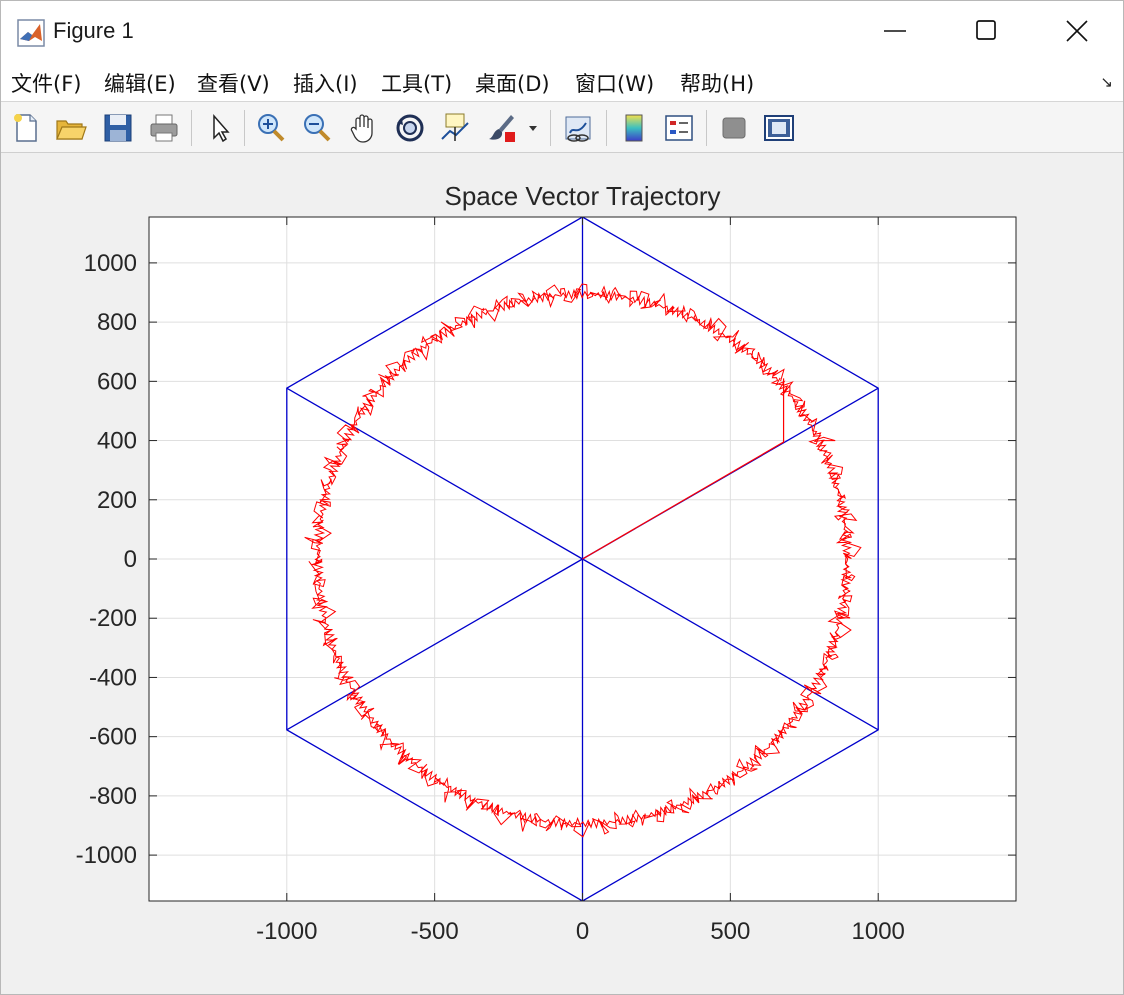 The image size is (1124, 995). I want to click on data-cursor-icon, so click(455, 127).